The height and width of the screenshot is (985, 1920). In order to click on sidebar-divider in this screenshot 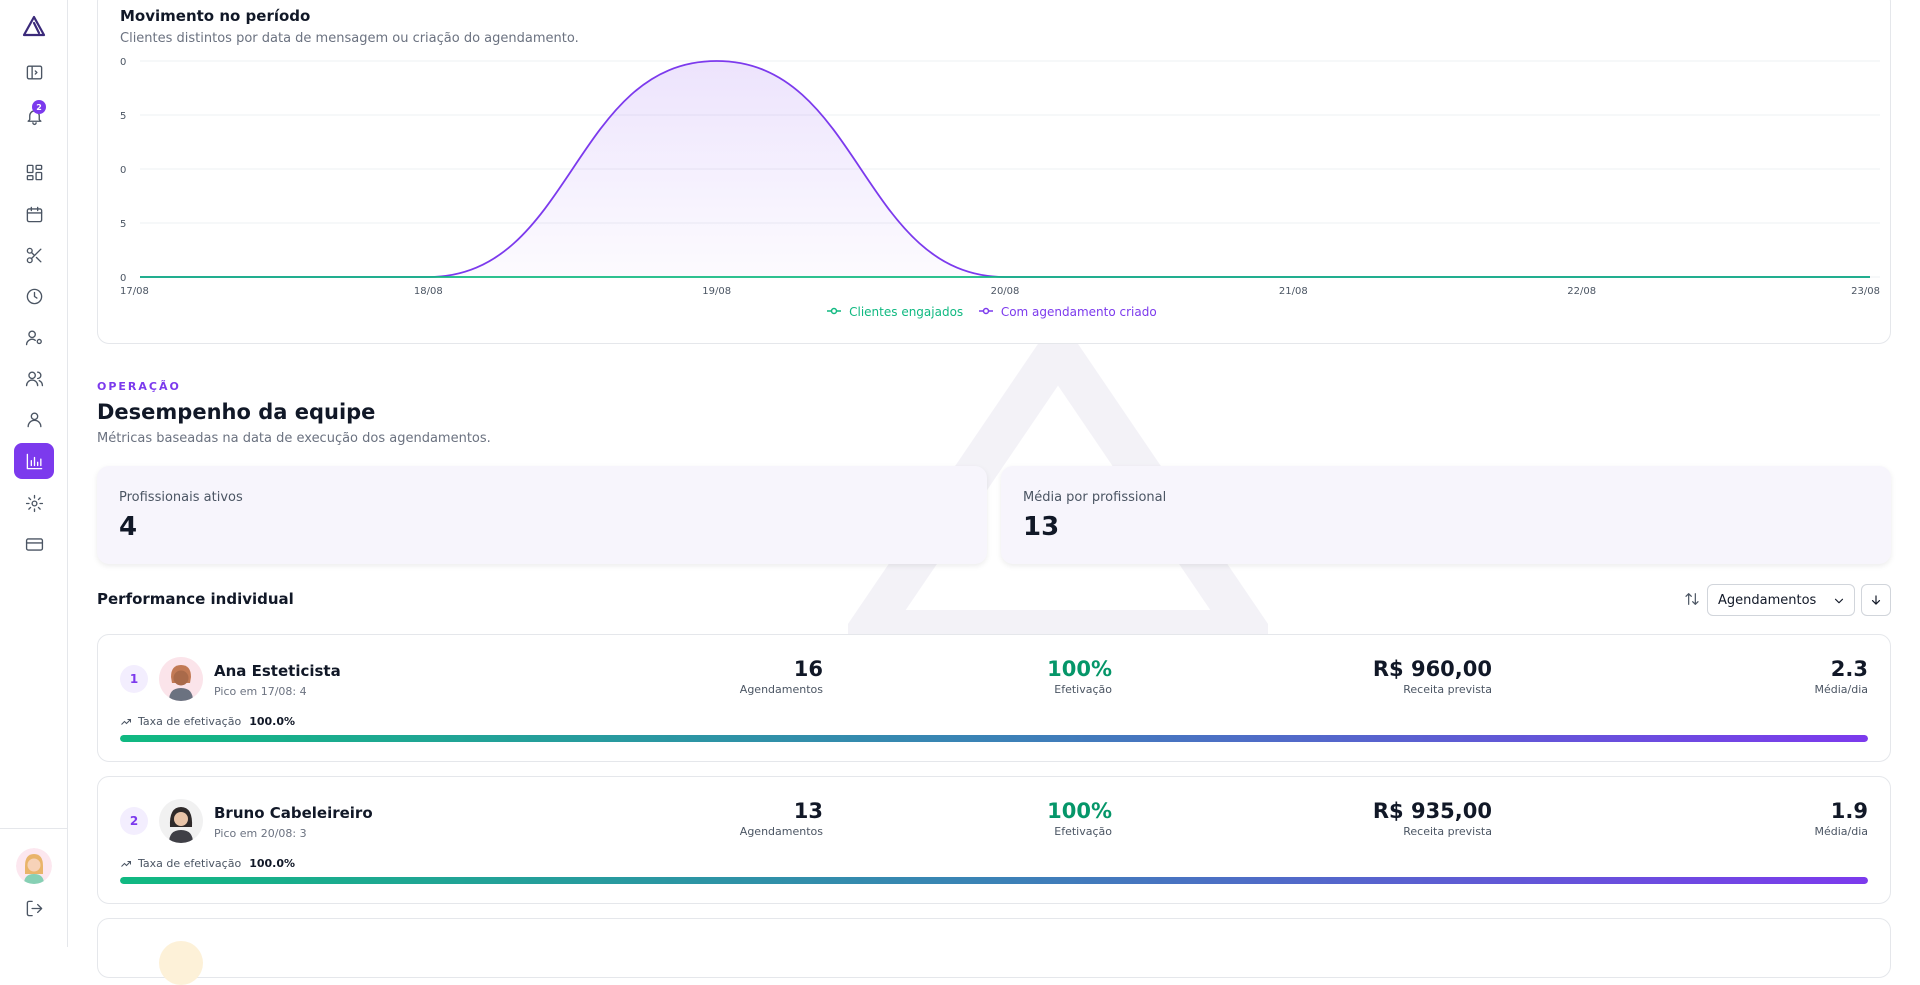, I will do `click(34, 828)`.